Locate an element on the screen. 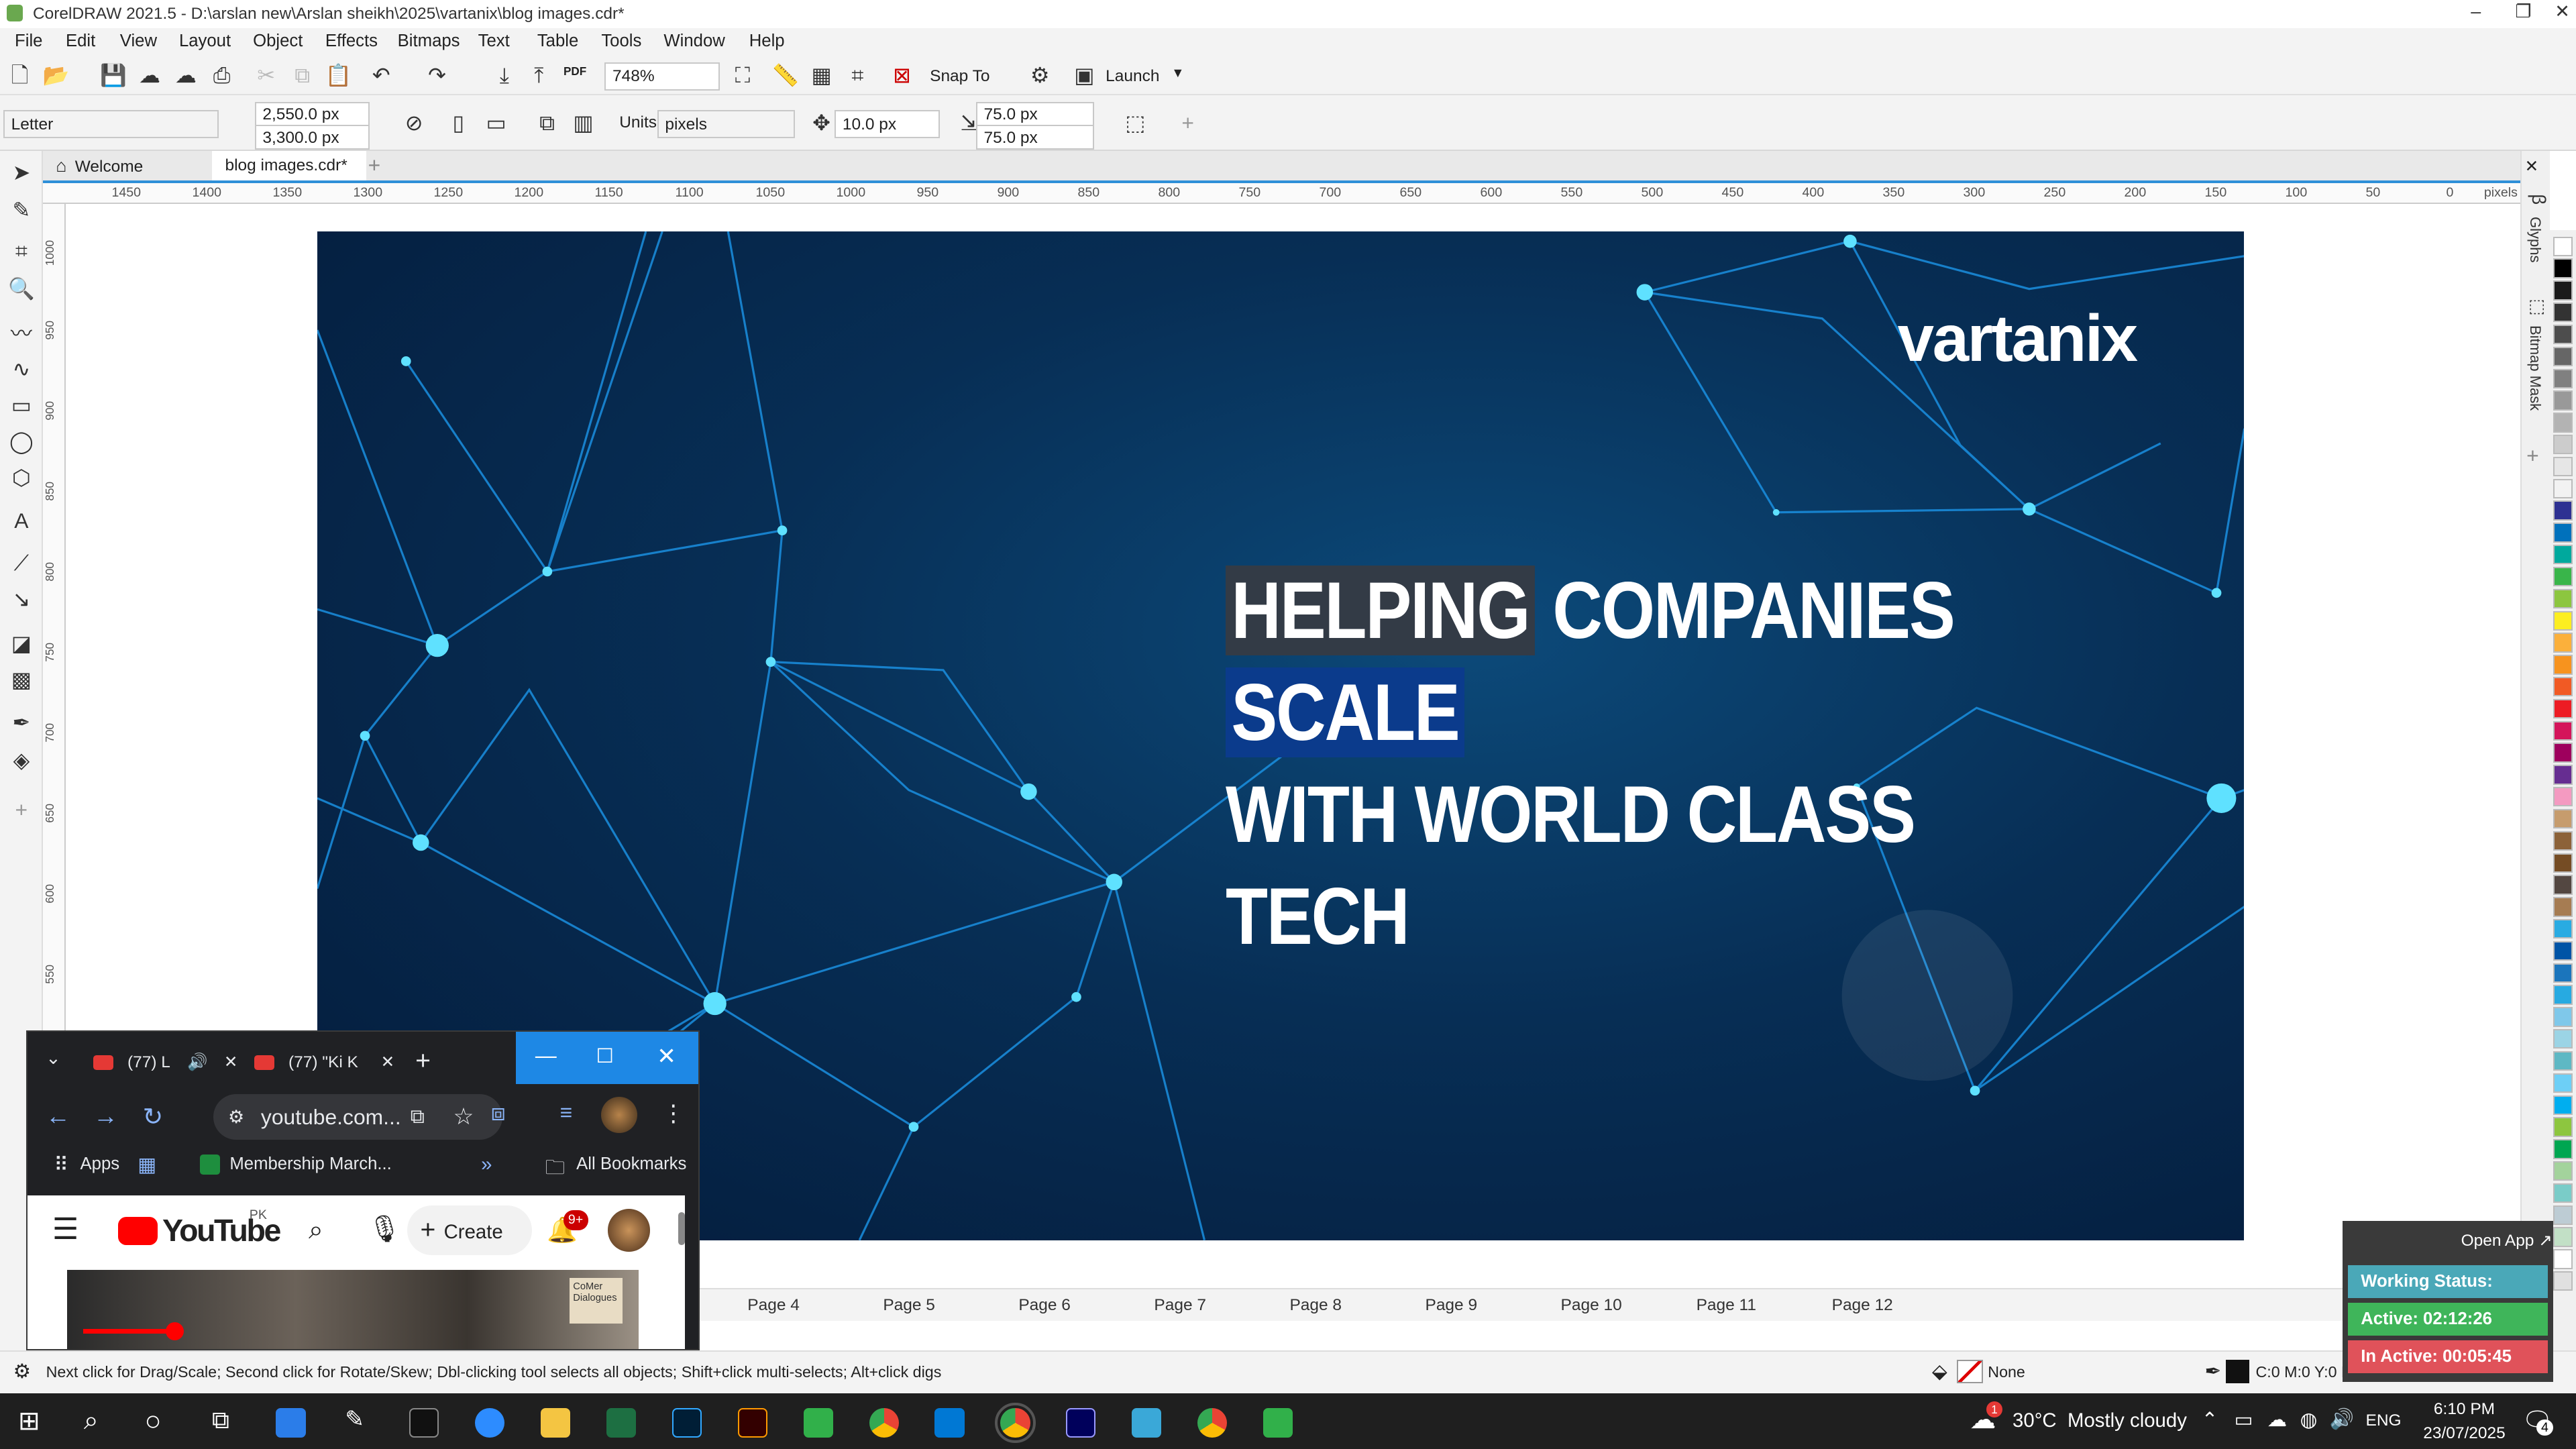  youtube-avatar is located at coordinates (629, 1230).